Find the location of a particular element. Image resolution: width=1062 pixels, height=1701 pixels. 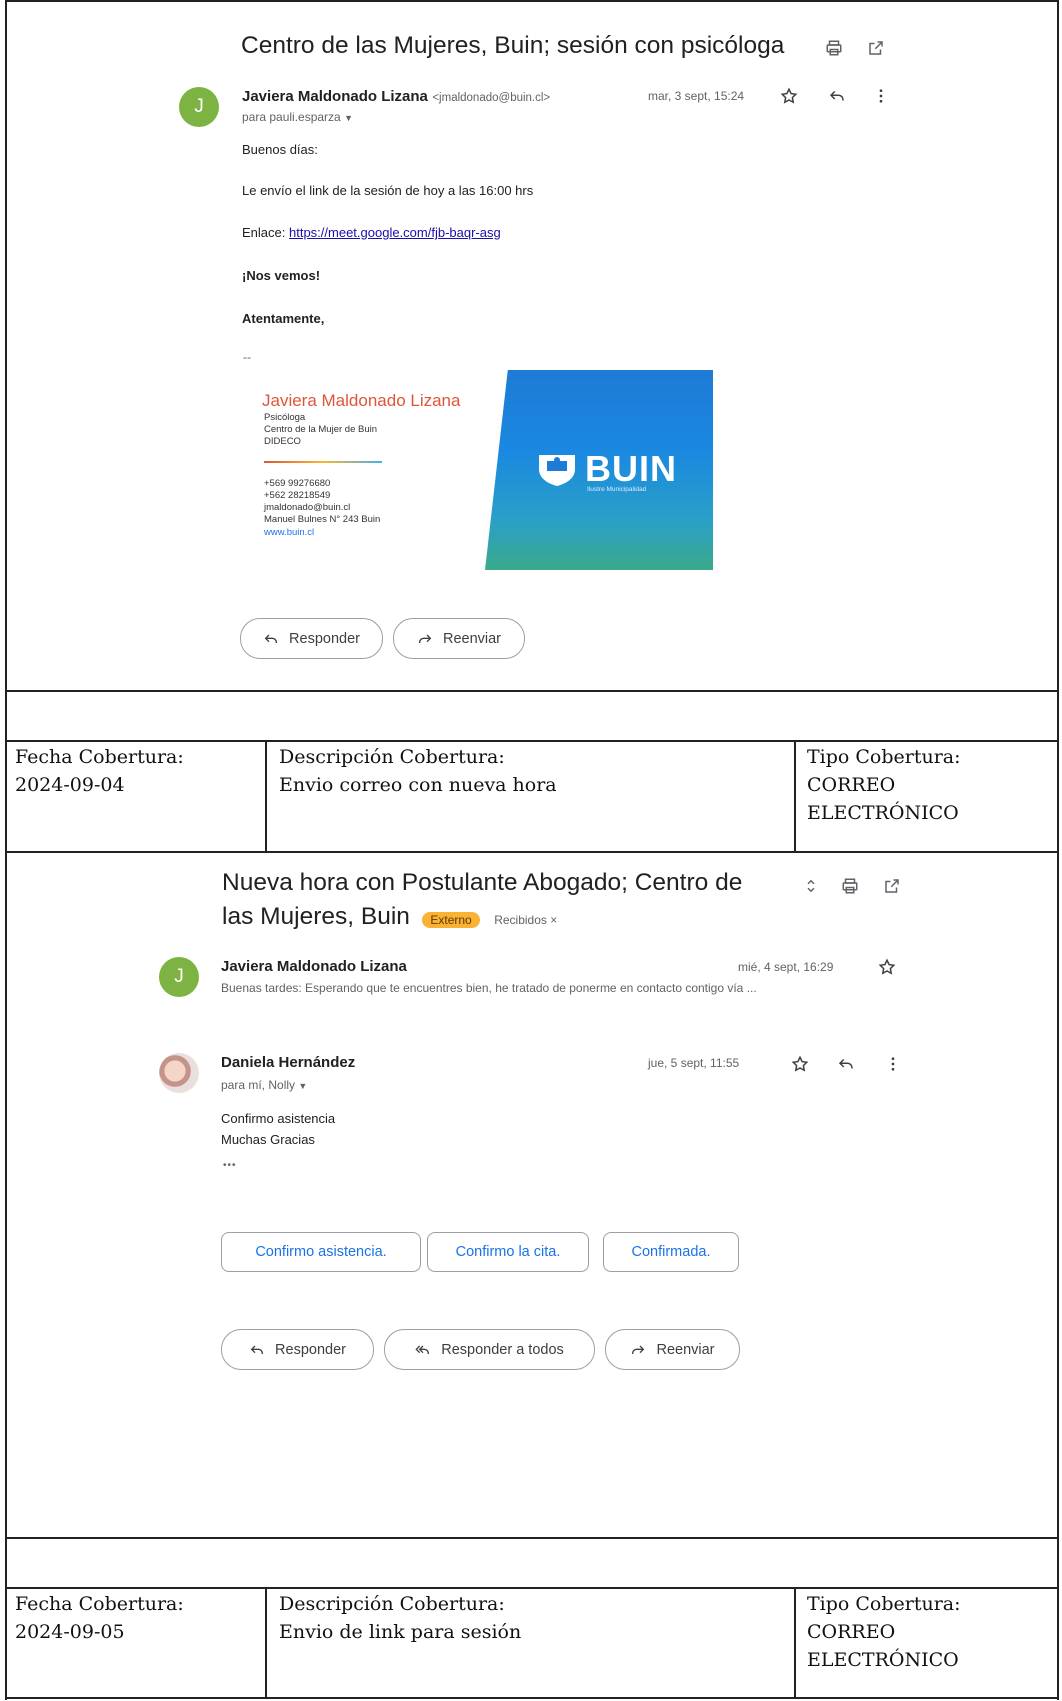

email-subject-cont: las Mujeres, Buin is located at coordinates (316, 916).